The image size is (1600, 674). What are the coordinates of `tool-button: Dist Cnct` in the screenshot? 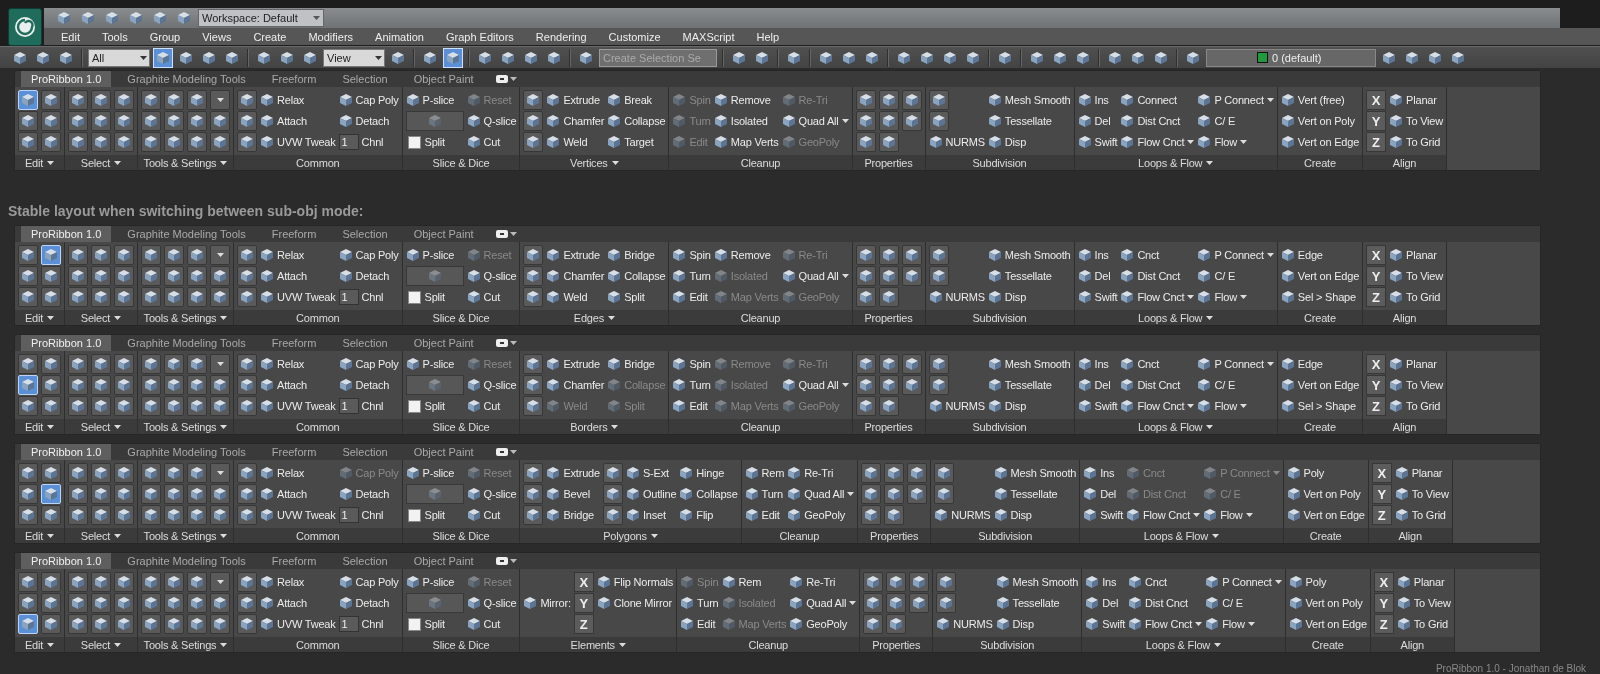 It's located at (1157, 385).